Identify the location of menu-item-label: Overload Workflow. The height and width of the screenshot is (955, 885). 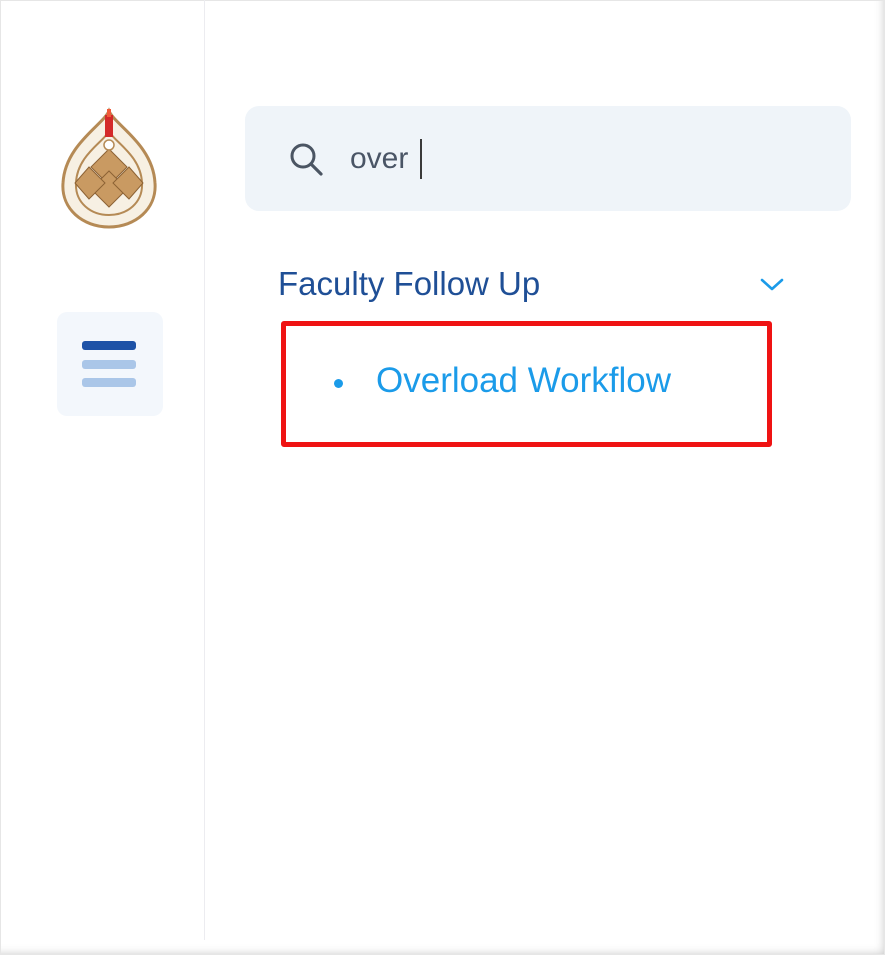
(524, 380).